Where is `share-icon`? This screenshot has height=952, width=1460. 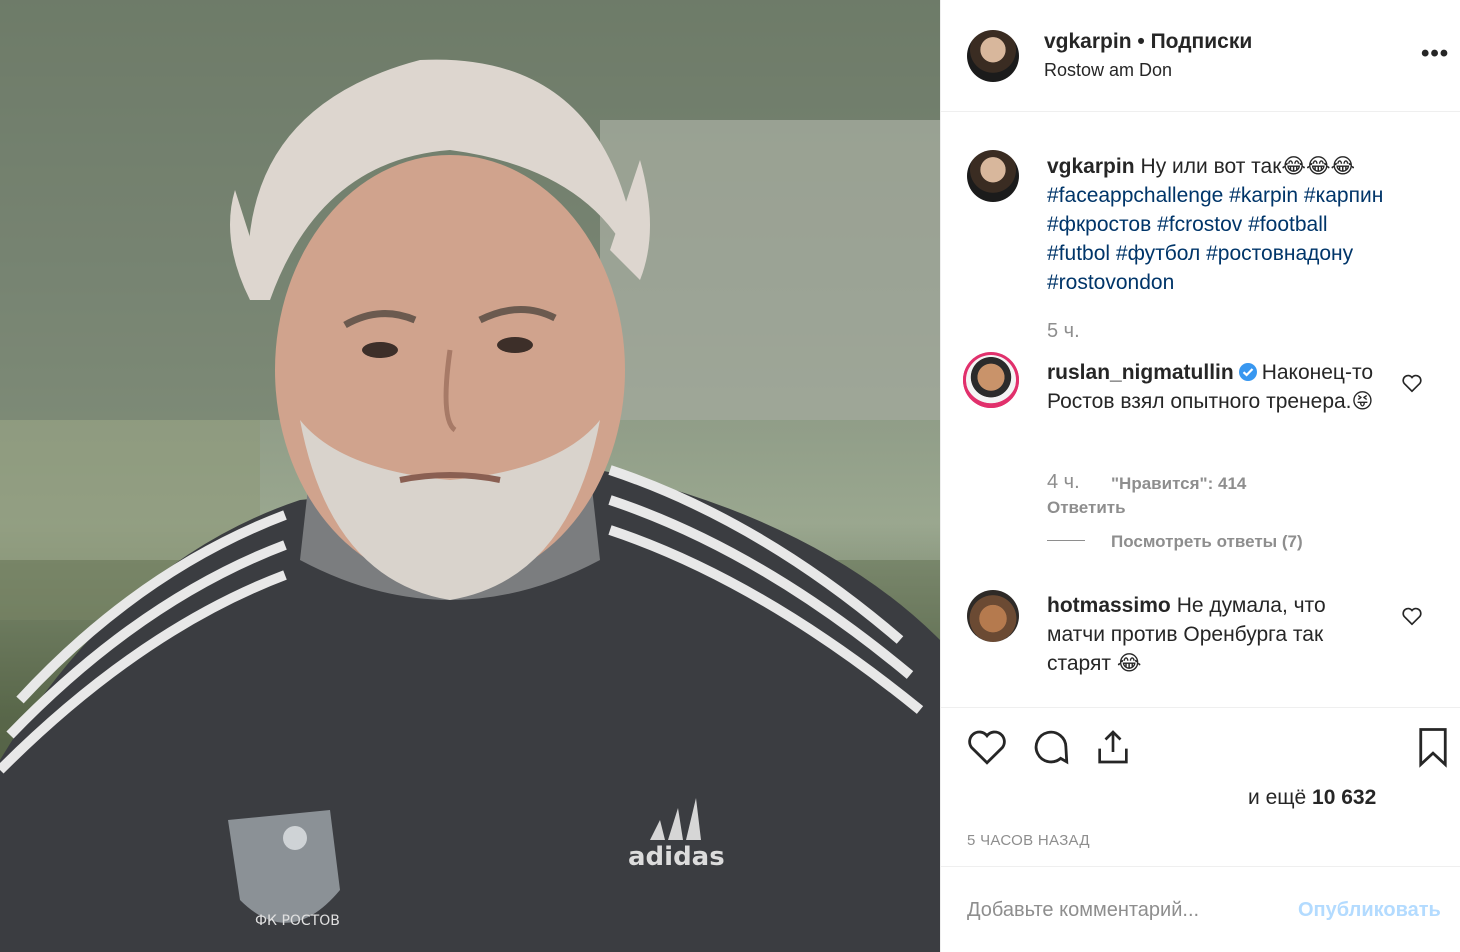 share-icon is located at coordinates (1113, 747).